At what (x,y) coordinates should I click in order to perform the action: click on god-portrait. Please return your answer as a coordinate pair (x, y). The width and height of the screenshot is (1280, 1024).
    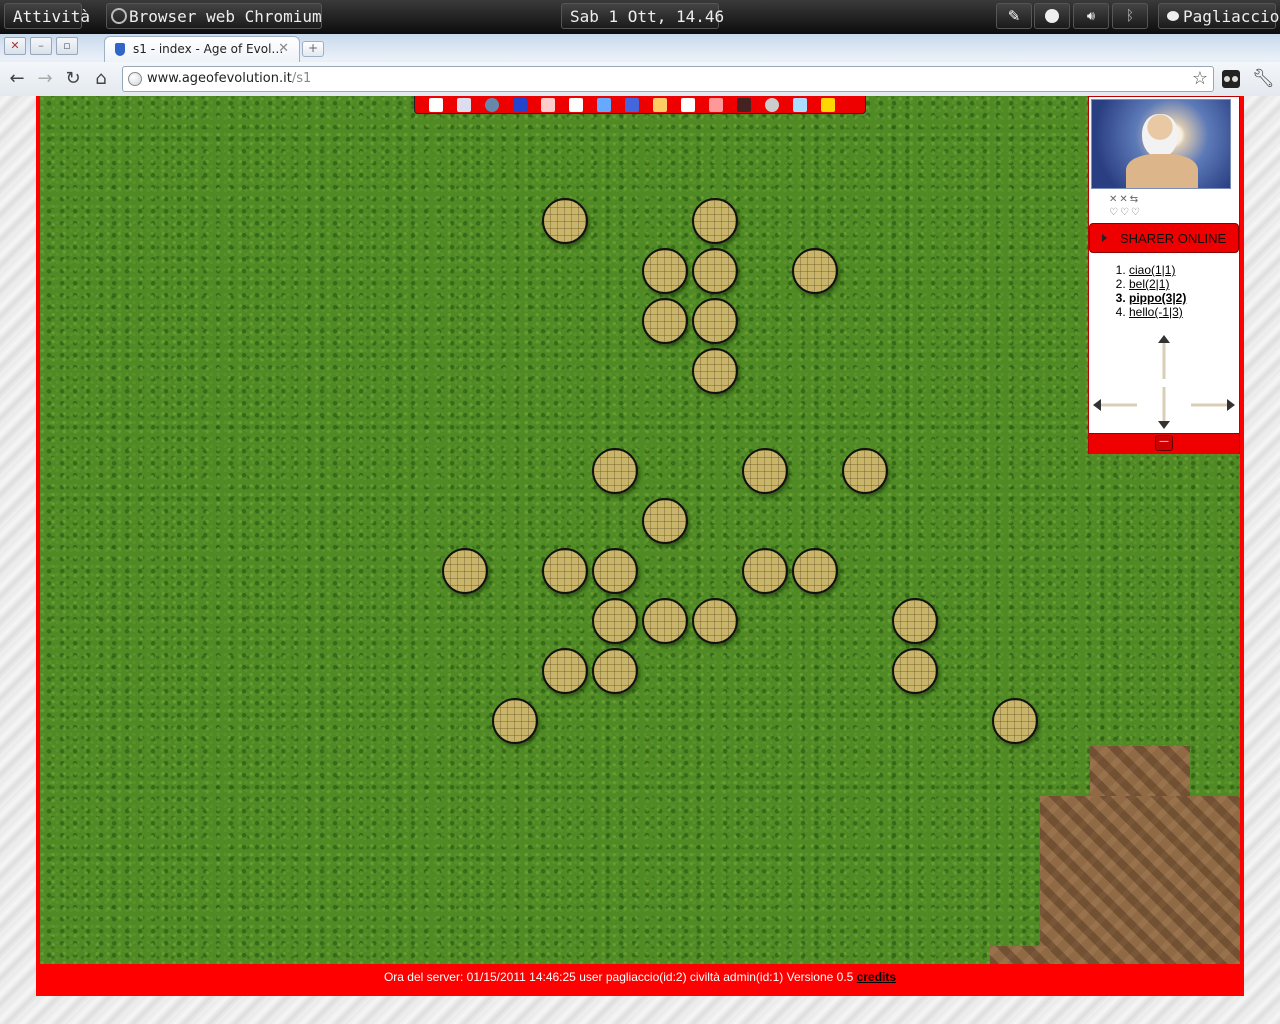
    Looking at the image, I should click on (1161, 144).